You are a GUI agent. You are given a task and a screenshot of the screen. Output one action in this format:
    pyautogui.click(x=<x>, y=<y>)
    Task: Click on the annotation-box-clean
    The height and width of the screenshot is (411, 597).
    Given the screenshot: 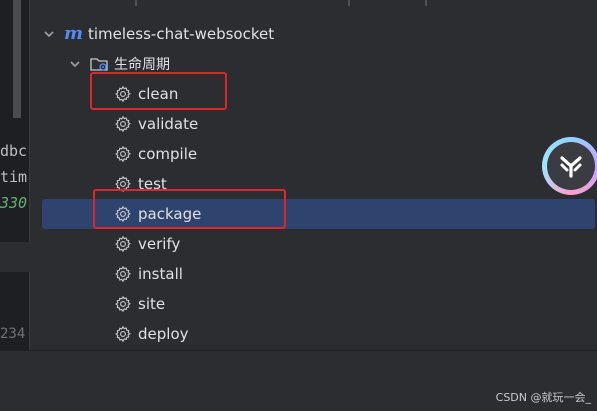 What is the action you would take?
    pyautogui.click(x=158, y=91)
    